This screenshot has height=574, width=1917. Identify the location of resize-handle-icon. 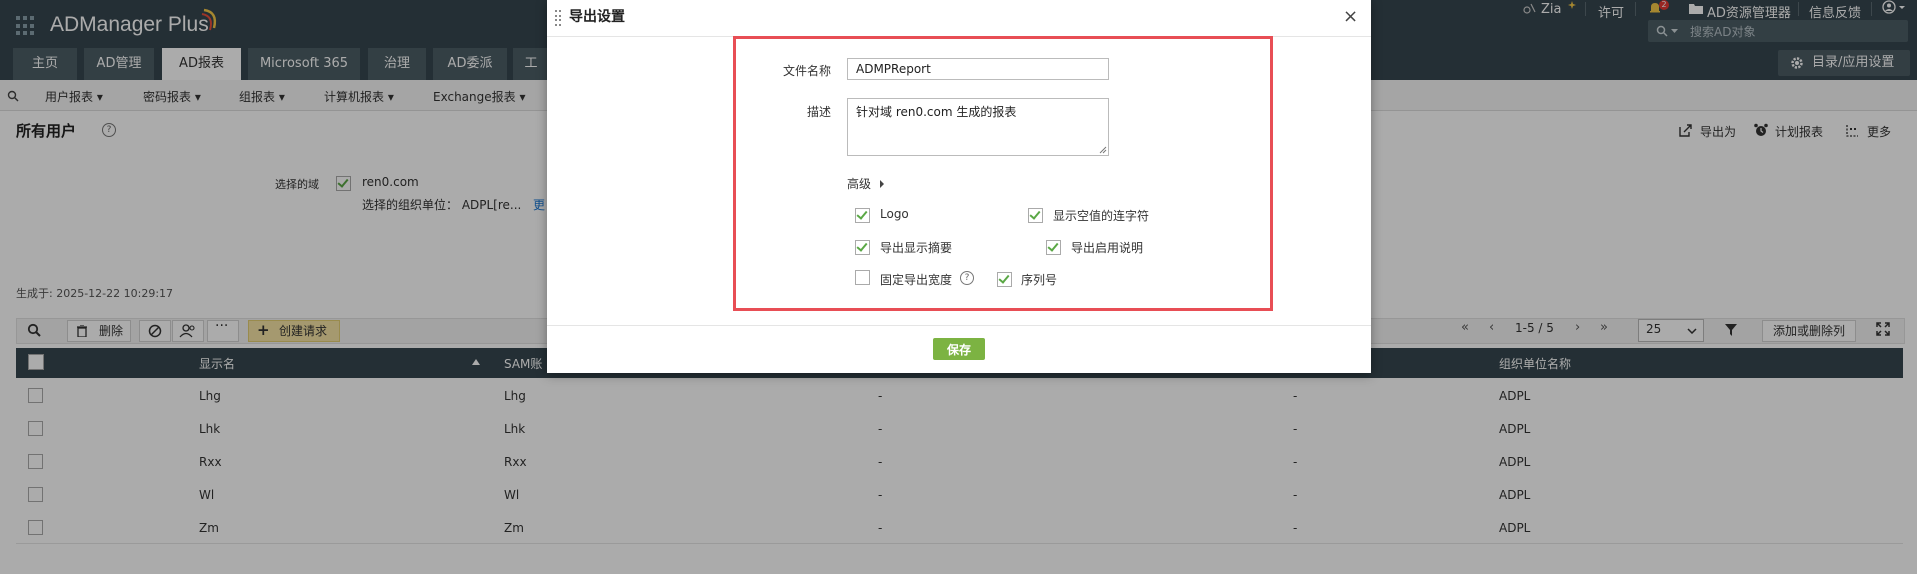
(1103, 150).